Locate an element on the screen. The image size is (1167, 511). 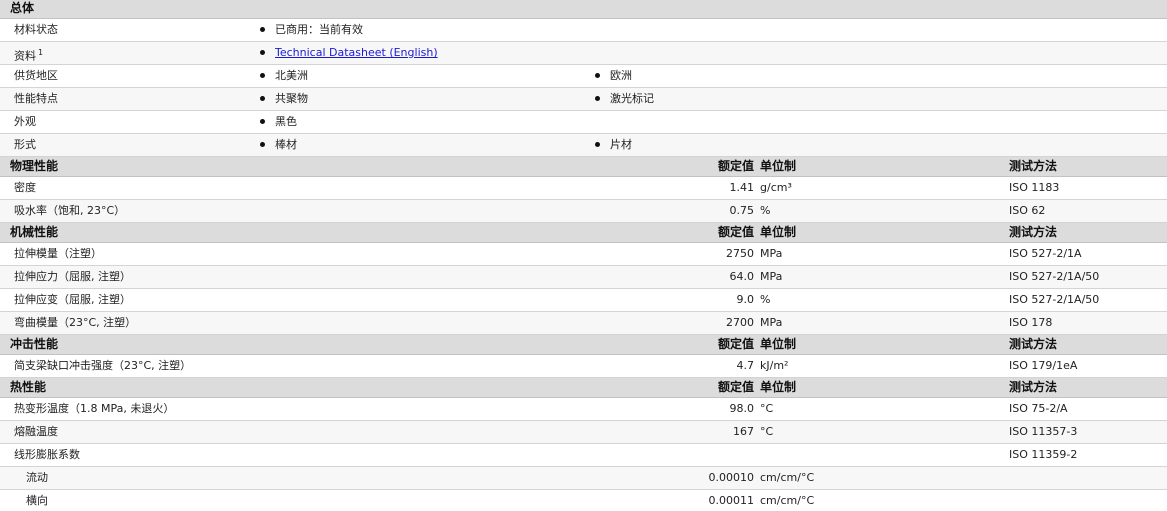
section-header-general: 总体 is located at coordinates (583, 9).